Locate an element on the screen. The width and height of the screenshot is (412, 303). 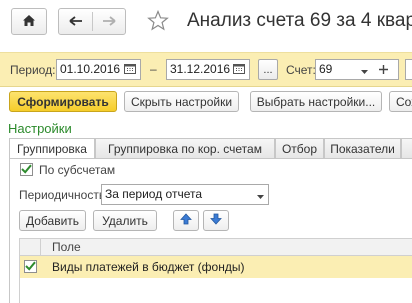
tab-filter: Отбор is located at coordinates (299, 148).